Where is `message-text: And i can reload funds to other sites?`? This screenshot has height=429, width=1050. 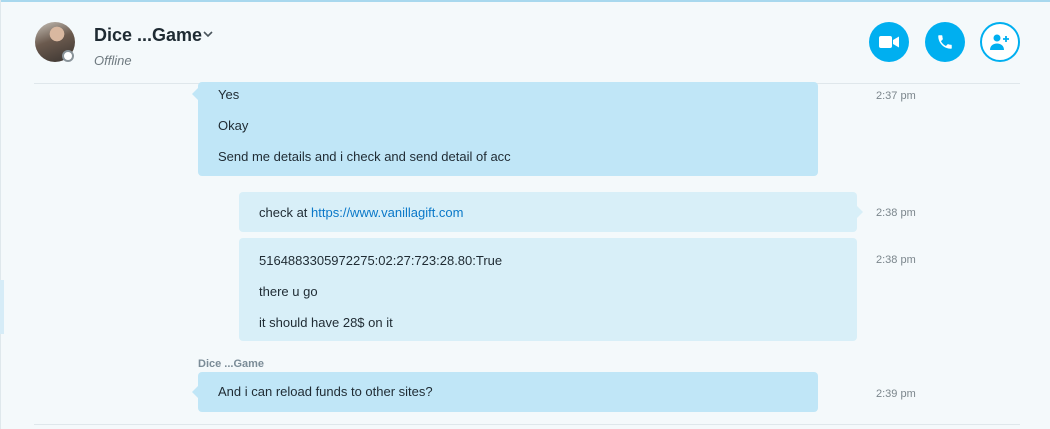 message-text: And i can reload funds to other sites? is located at coordinates (325, 391).